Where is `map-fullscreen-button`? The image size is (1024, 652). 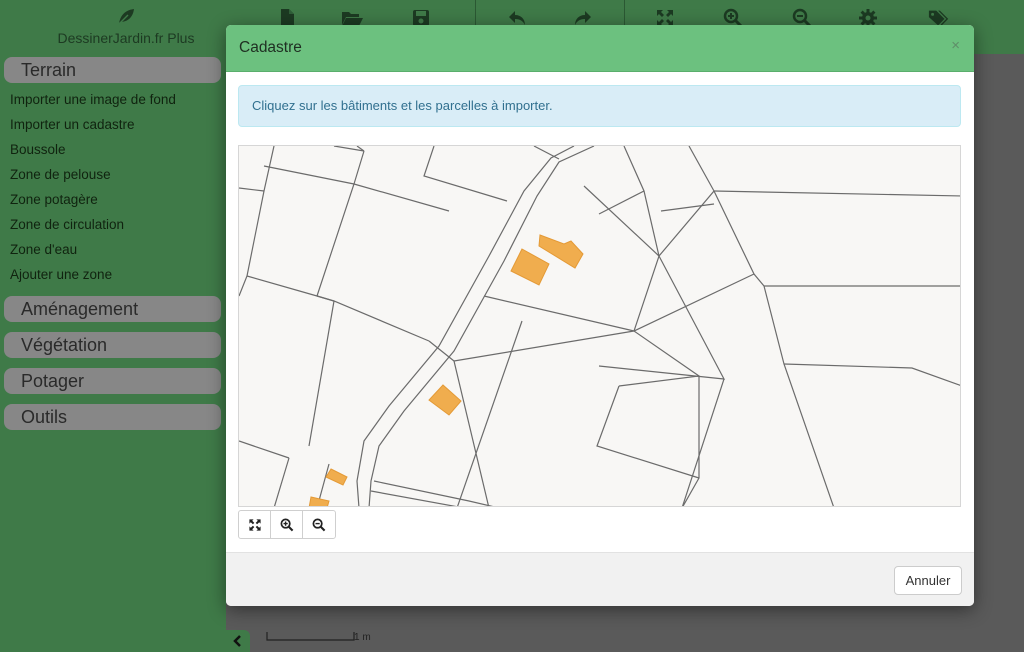
map-fullscreen-button is located at coordinates (255, 524).